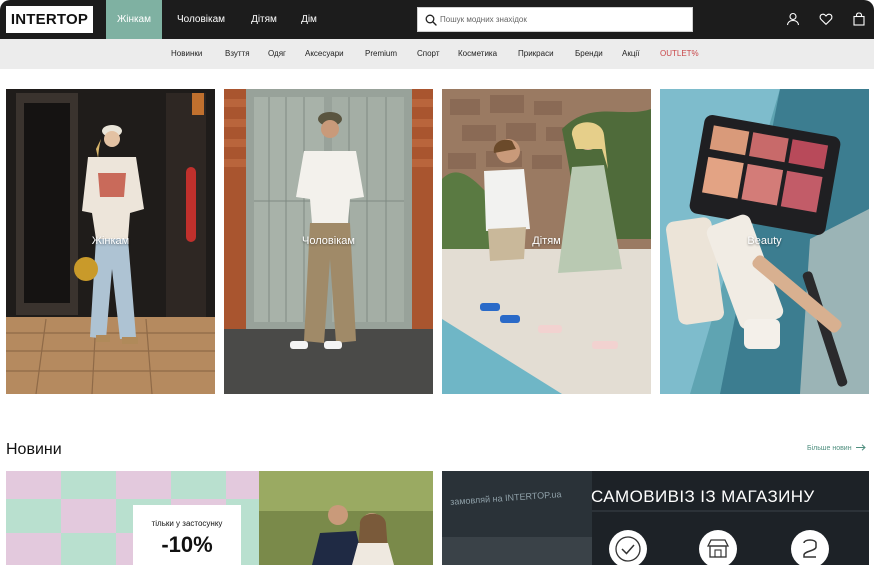 The image size is (874, 565). What do you see at coordinates (703, 496) in the screenshot?
I see `pickup-title: САМОВИВІЗ ІЗ МАГАЗИНУ` at bounding box center [703, 496].